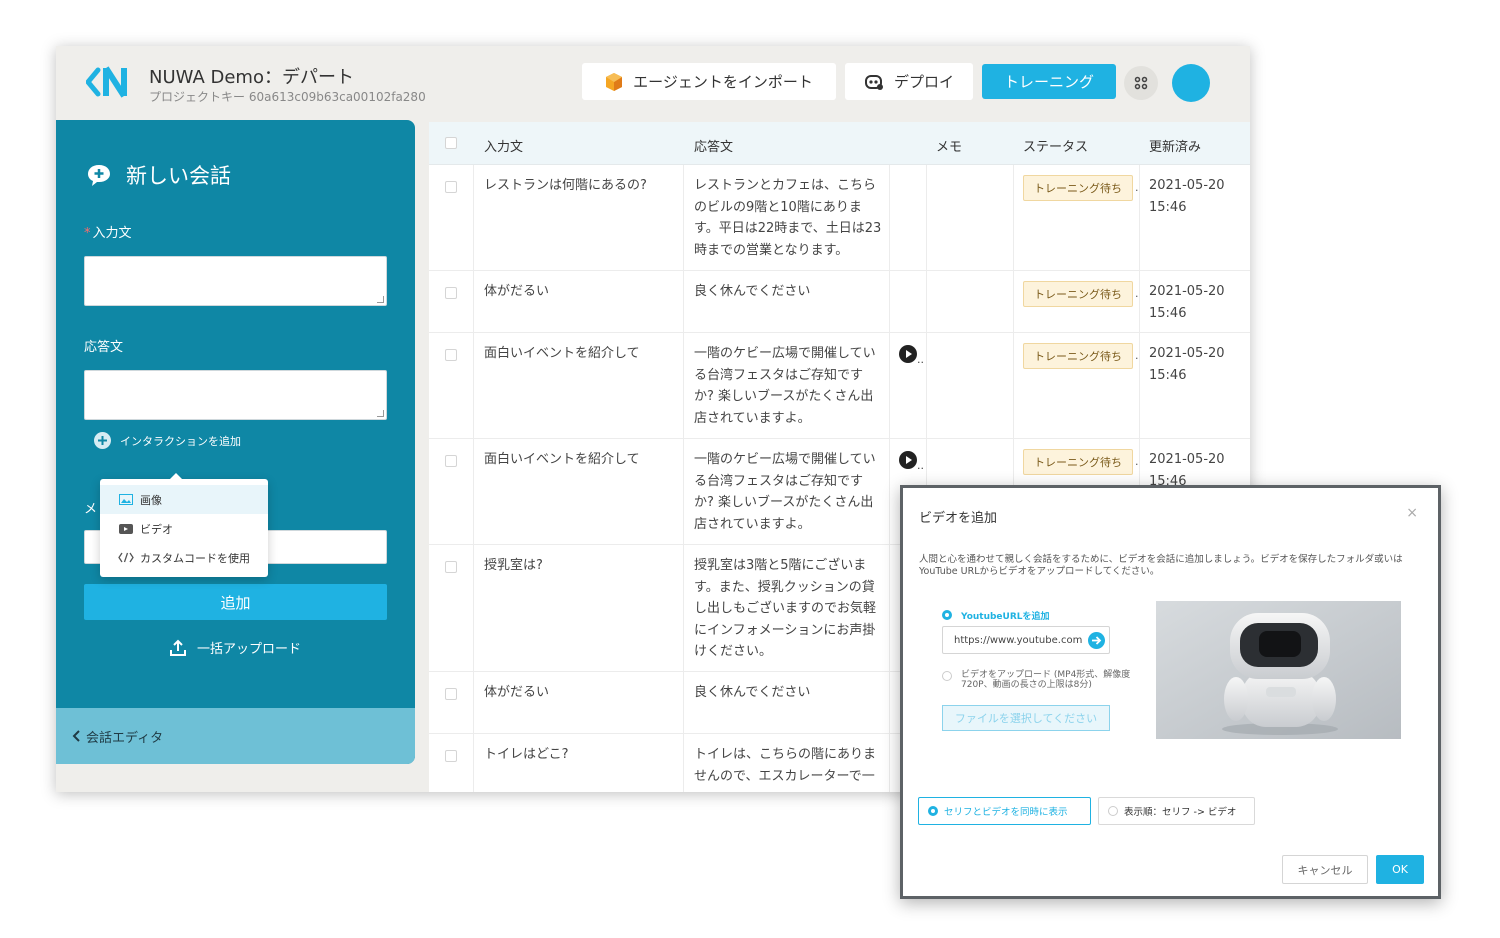 This screenshot has width=1500, height=938. Describe the element at coordinates (1191, 83) in the screenshot. I see `avatar` at that location.